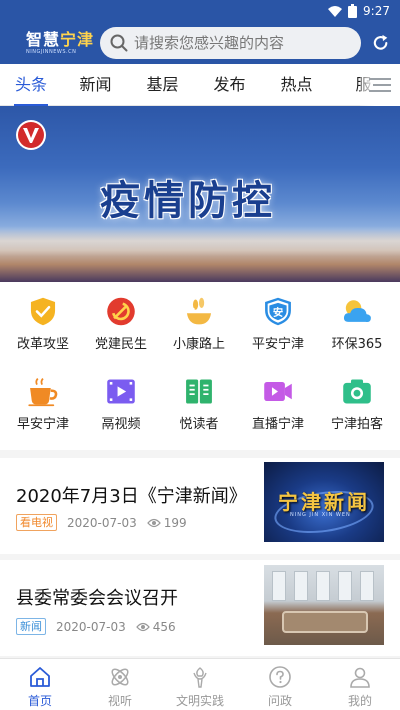 Image resolution: width=400 pixels, height=710 pixels. I want to click on grid-item-label: 改革攻坚, so click(42, 344).